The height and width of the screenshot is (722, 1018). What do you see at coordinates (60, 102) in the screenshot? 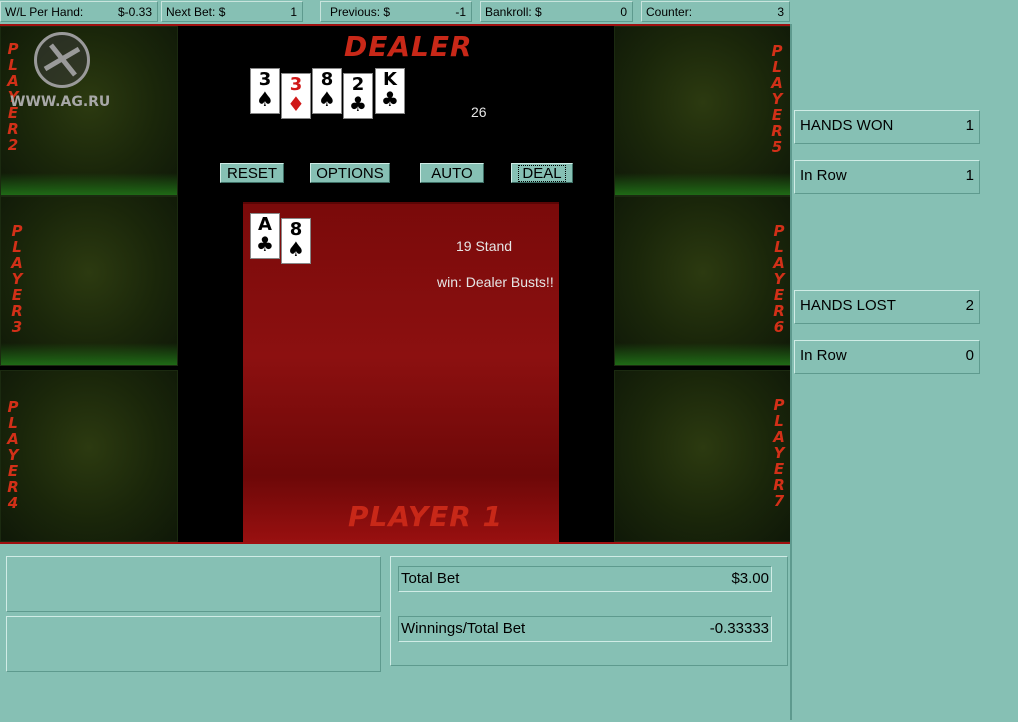
I see `ag-ru-logo-text: WWW.AG.RU` at bounding box center [60, 102].